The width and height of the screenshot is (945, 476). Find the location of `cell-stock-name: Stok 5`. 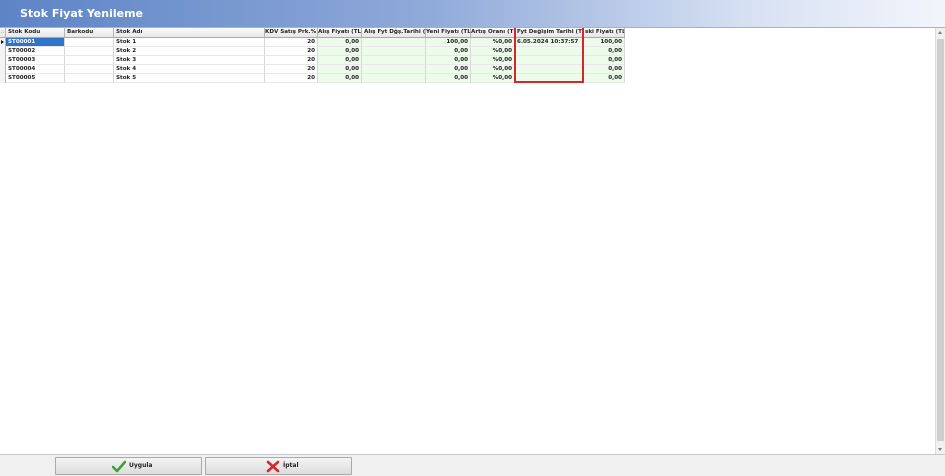

cell-stock-name: Stok 5 is located at coordinates (189, 78).